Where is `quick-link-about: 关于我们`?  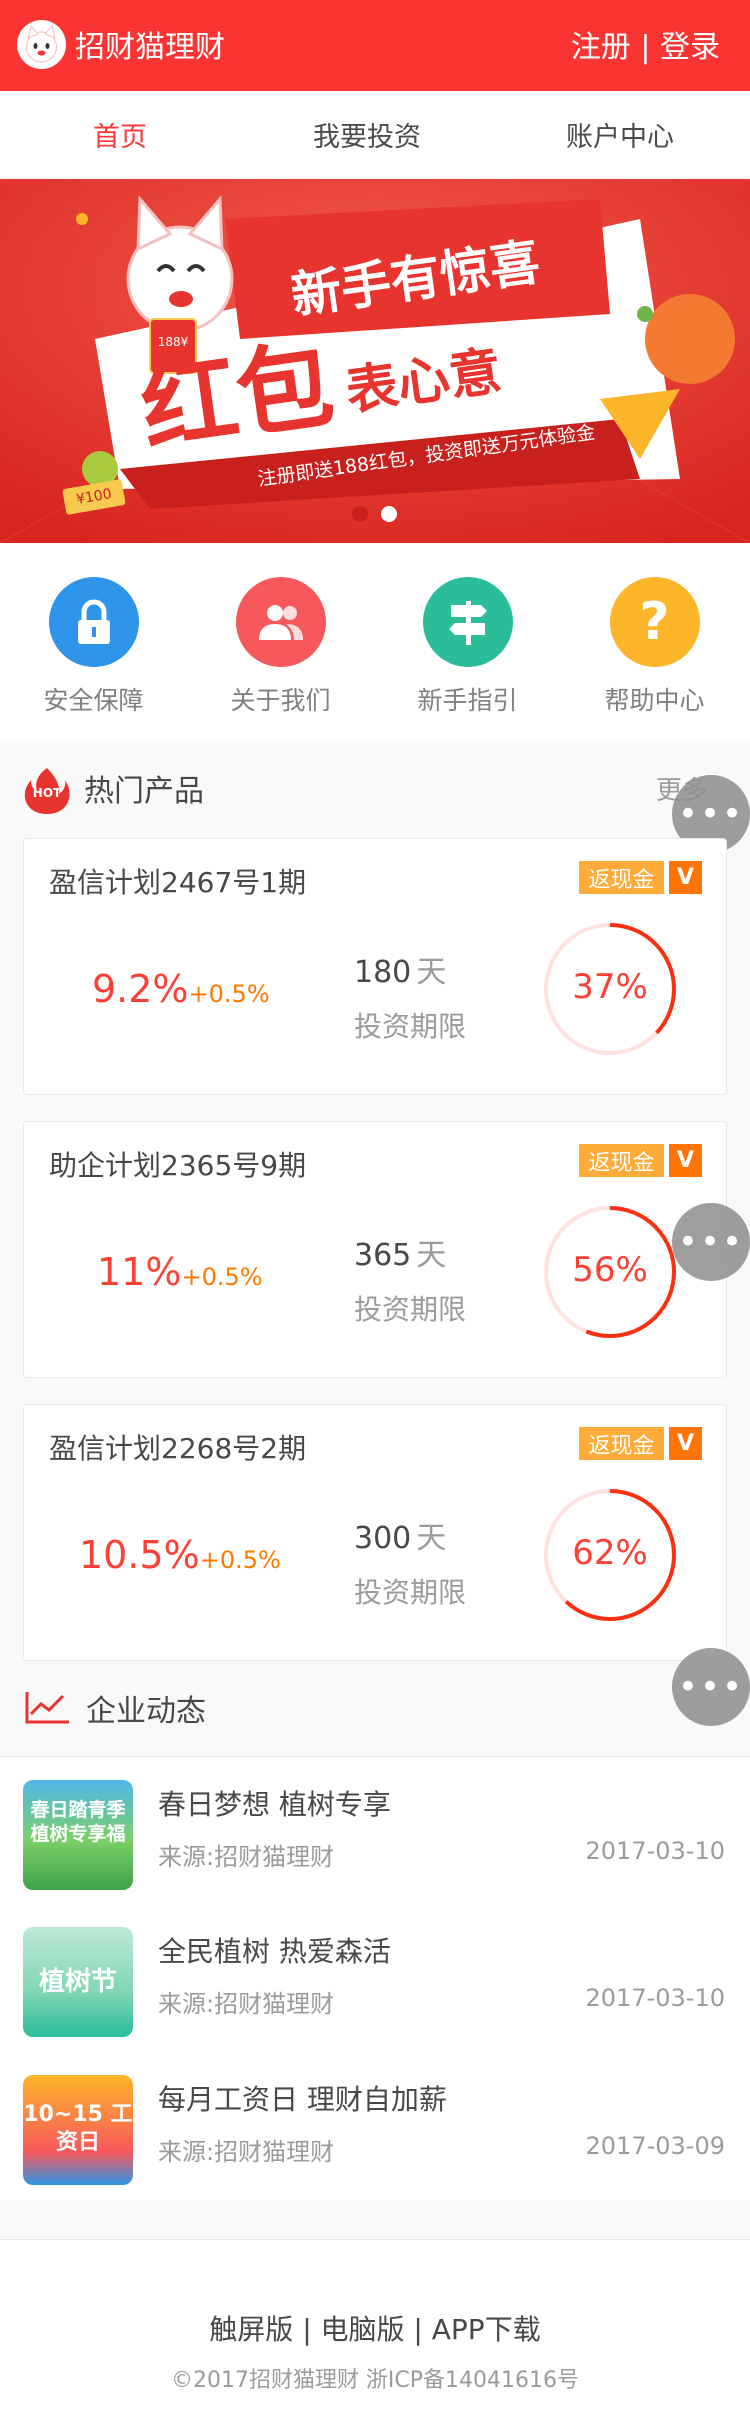
quick-link-about: 关于我们 is located at coordinates (280, 647).